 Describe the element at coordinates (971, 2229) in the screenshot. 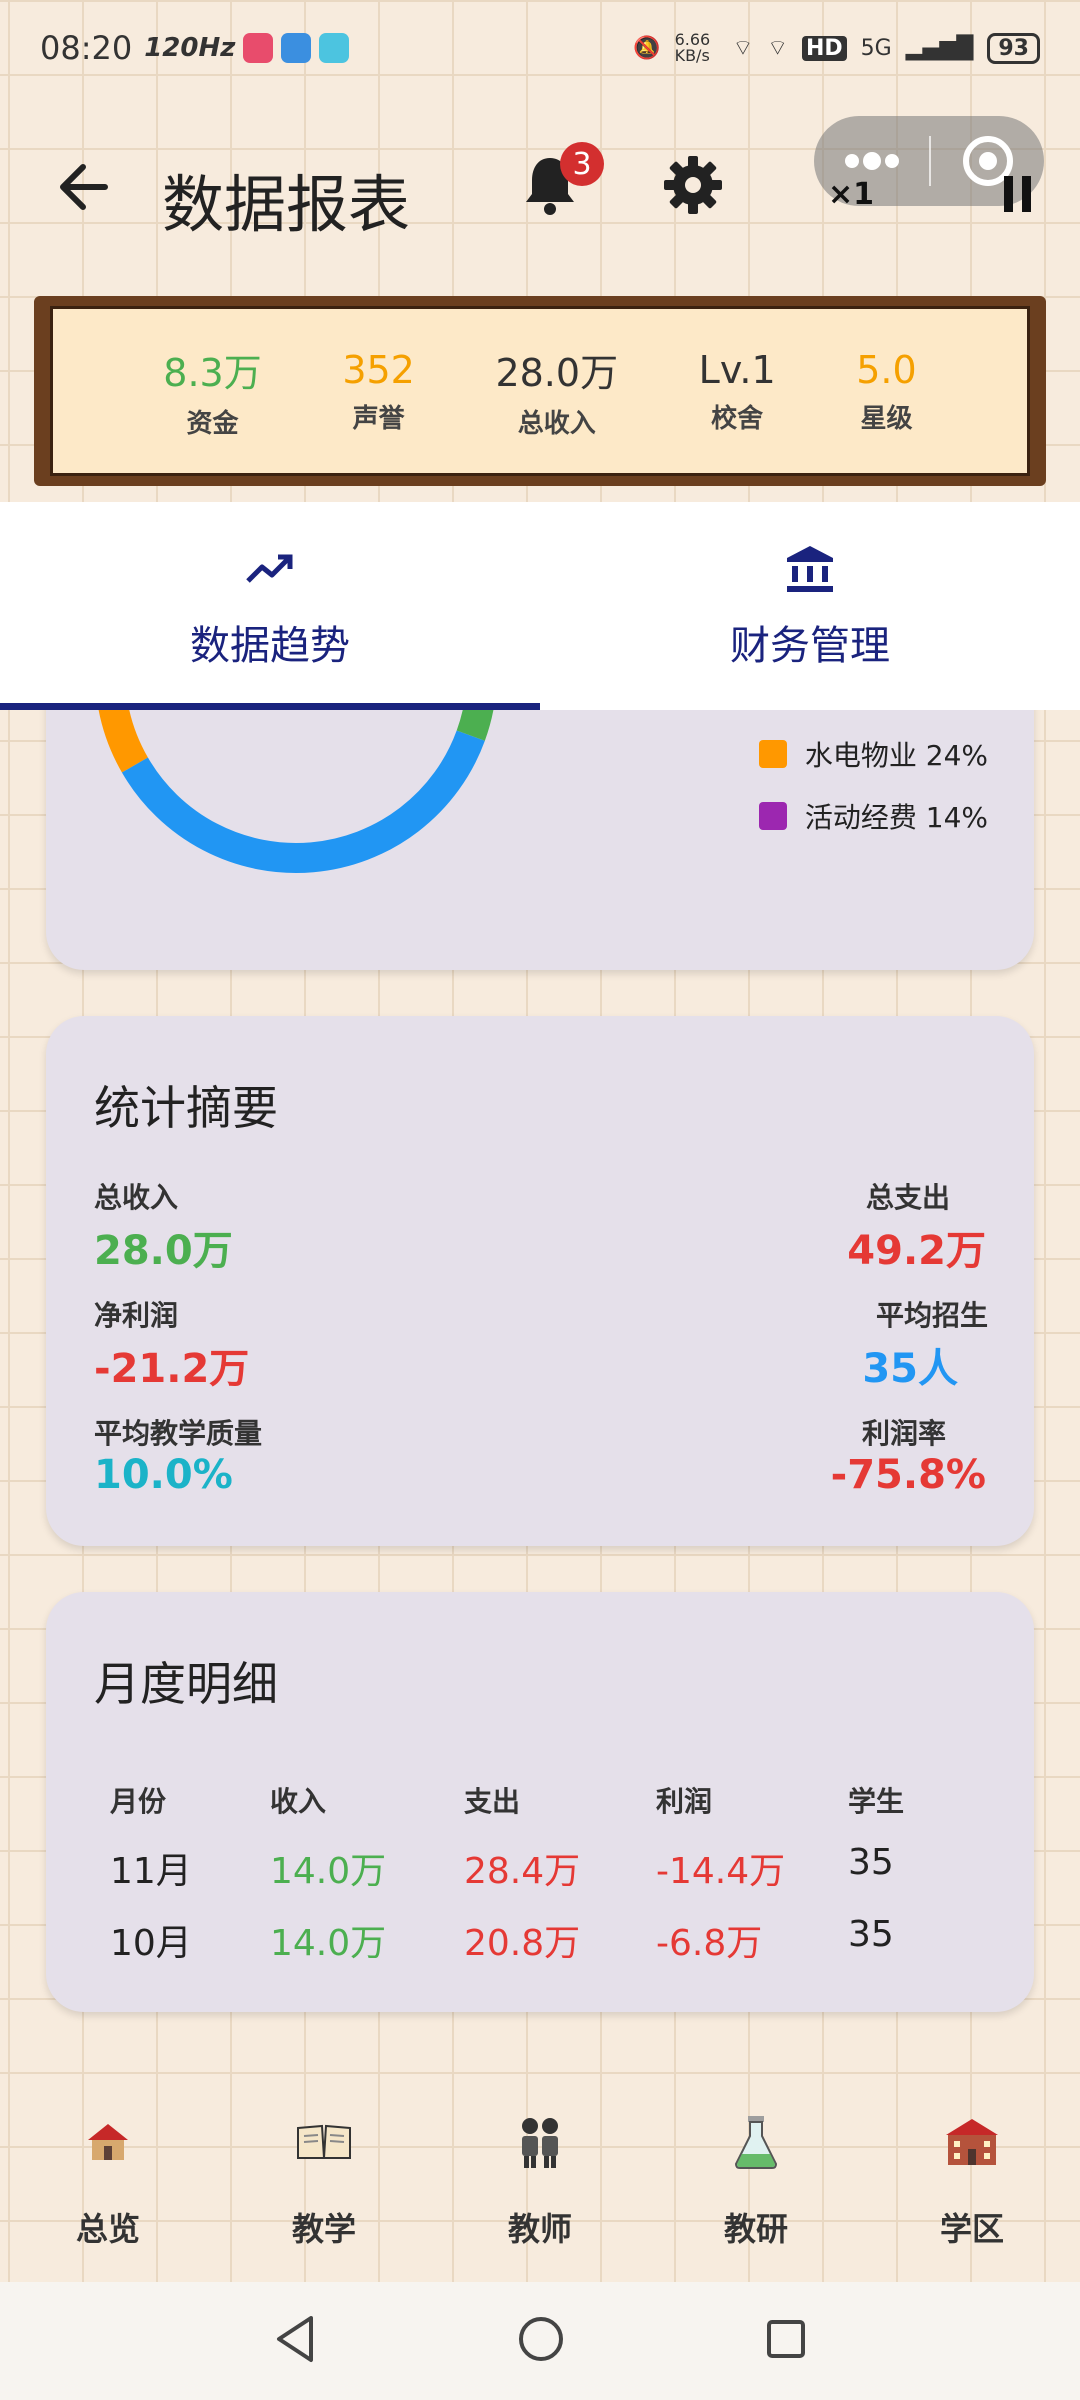

I see `nav-label: 学区` at that location.